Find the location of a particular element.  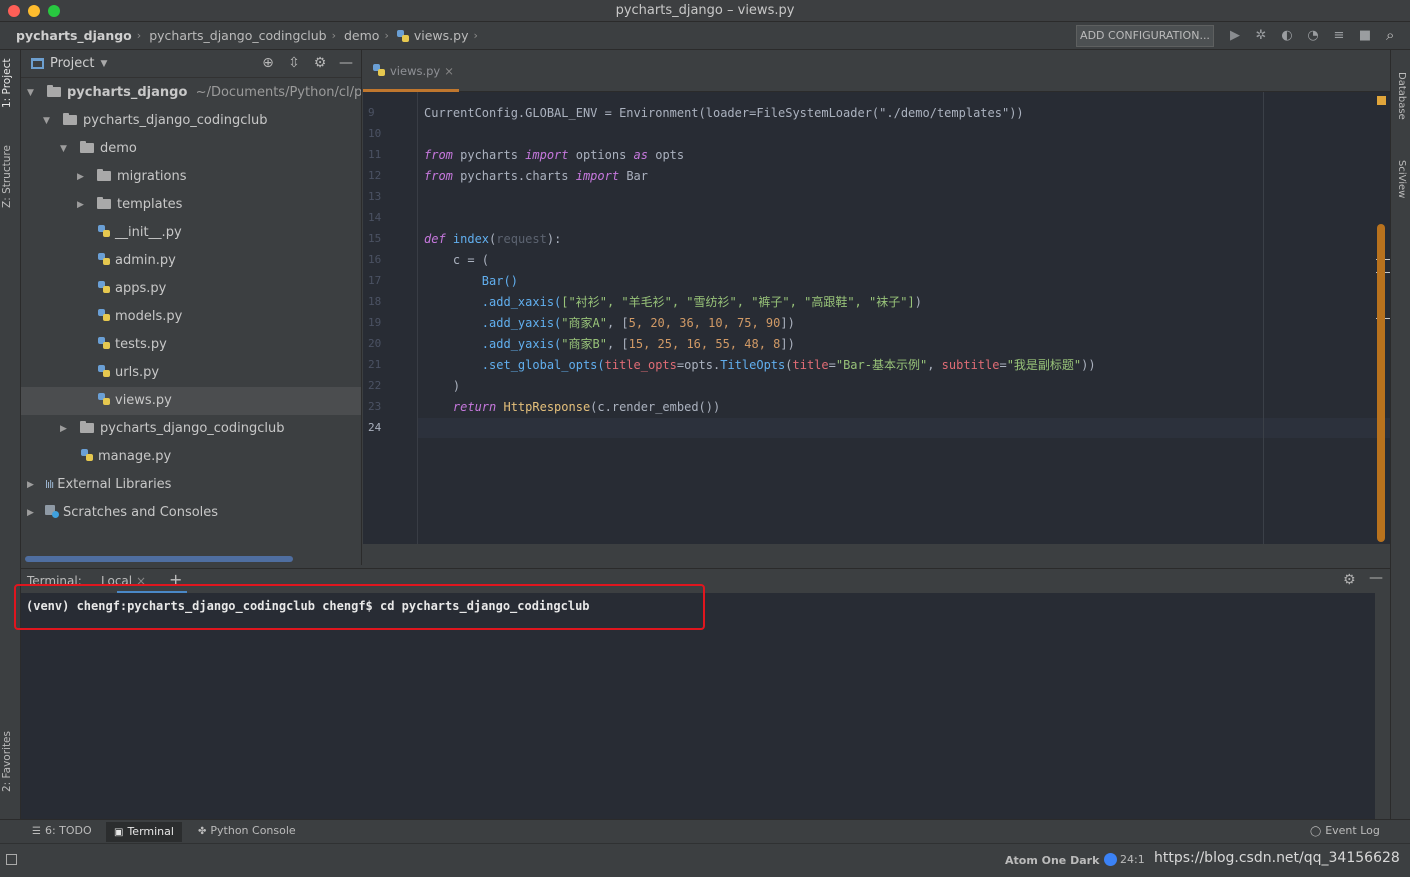

tree-item-selected: views.py is located at coordinates (191, 401).